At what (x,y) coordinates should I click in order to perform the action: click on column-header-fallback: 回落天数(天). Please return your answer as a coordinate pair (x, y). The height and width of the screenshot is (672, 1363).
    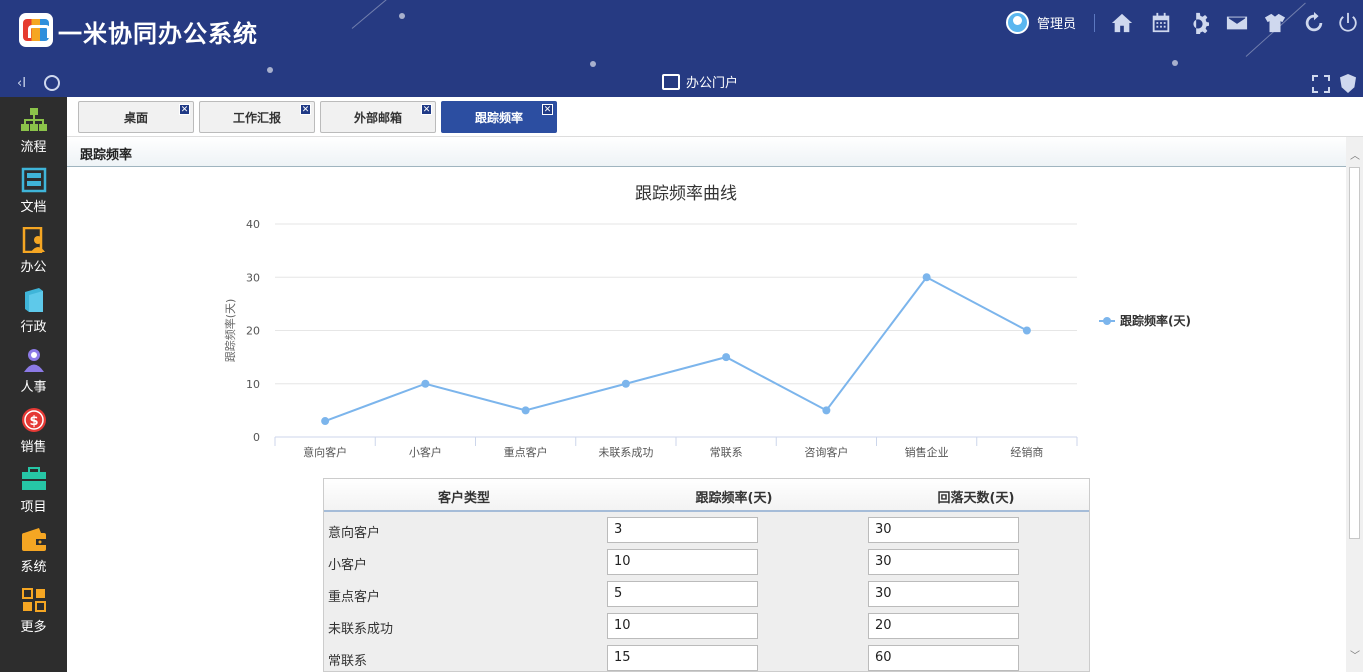
    Looking at the image, I should click on (976, 498).